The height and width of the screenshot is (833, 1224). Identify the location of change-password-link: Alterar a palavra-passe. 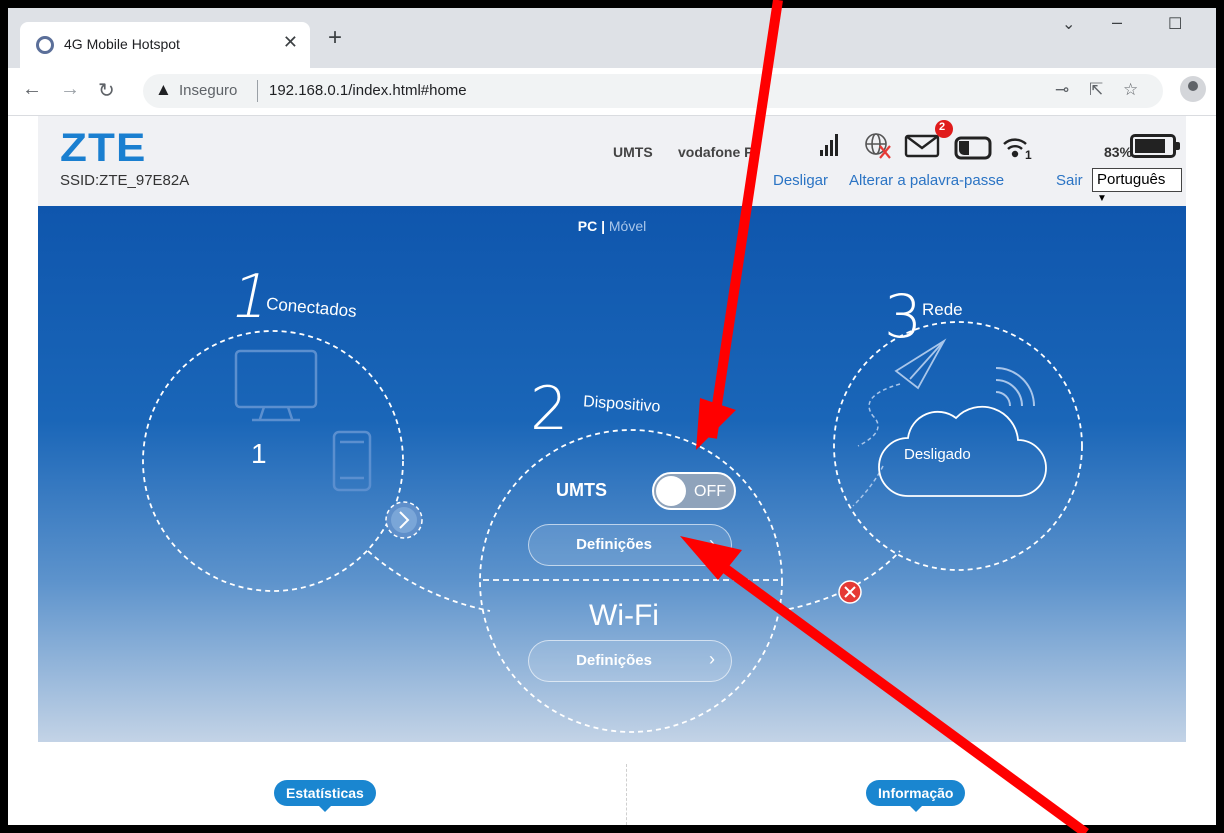
(926, 180).